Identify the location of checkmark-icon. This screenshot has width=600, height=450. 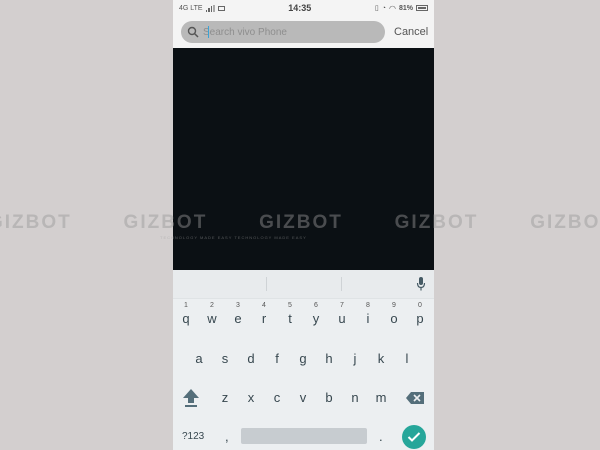
(414, 437).